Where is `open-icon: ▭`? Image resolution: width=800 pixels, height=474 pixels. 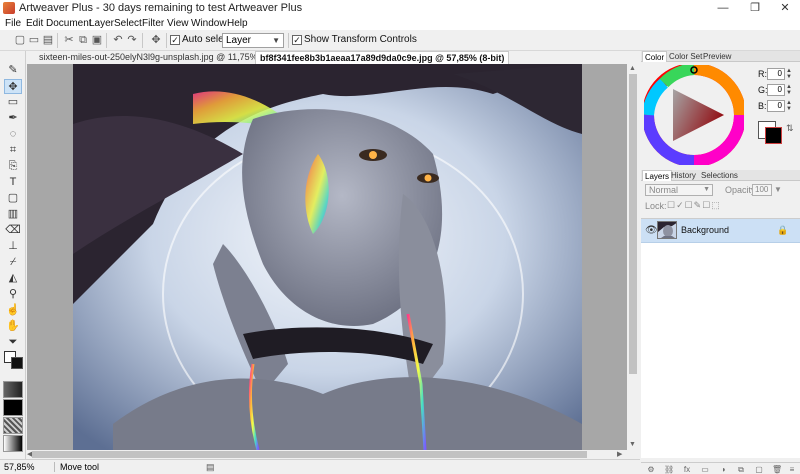
open-icon: ▭ is located at coordinates (34, 40).